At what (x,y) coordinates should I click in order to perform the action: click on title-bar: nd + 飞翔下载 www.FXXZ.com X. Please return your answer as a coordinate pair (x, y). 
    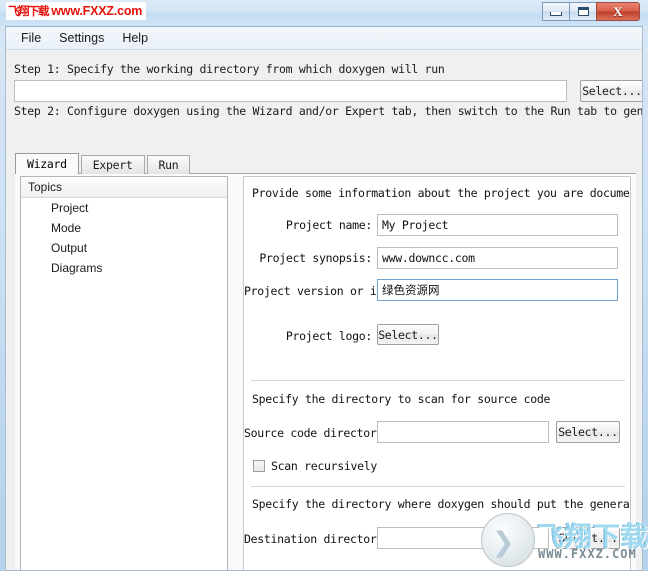
    Looking at the image, I should click on (324, 13).